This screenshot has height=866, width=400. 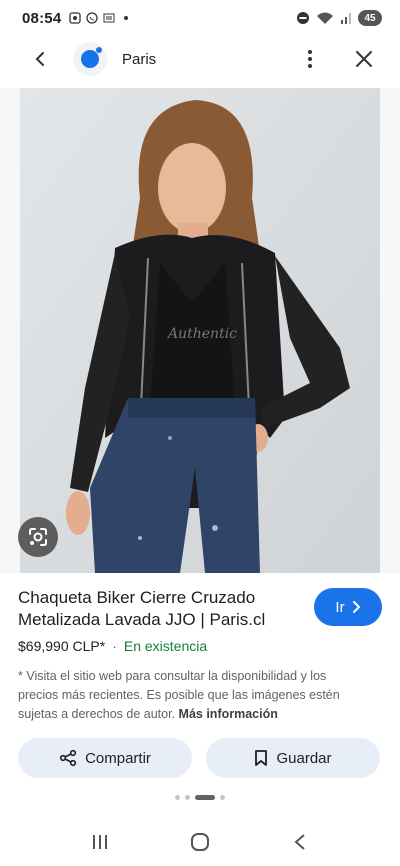 I want to click on save-button: Guardar, so click(x=293, y=758).